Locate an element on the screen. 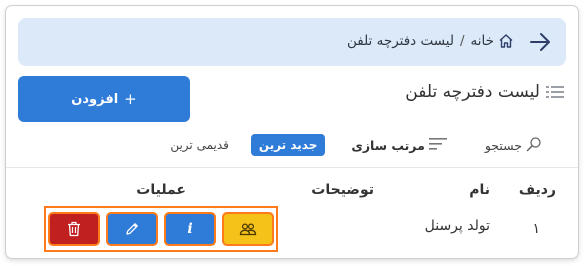 Image resolution: width=586 pixels, height=266 pixels. users-icon is located at coordinates (248, 229).